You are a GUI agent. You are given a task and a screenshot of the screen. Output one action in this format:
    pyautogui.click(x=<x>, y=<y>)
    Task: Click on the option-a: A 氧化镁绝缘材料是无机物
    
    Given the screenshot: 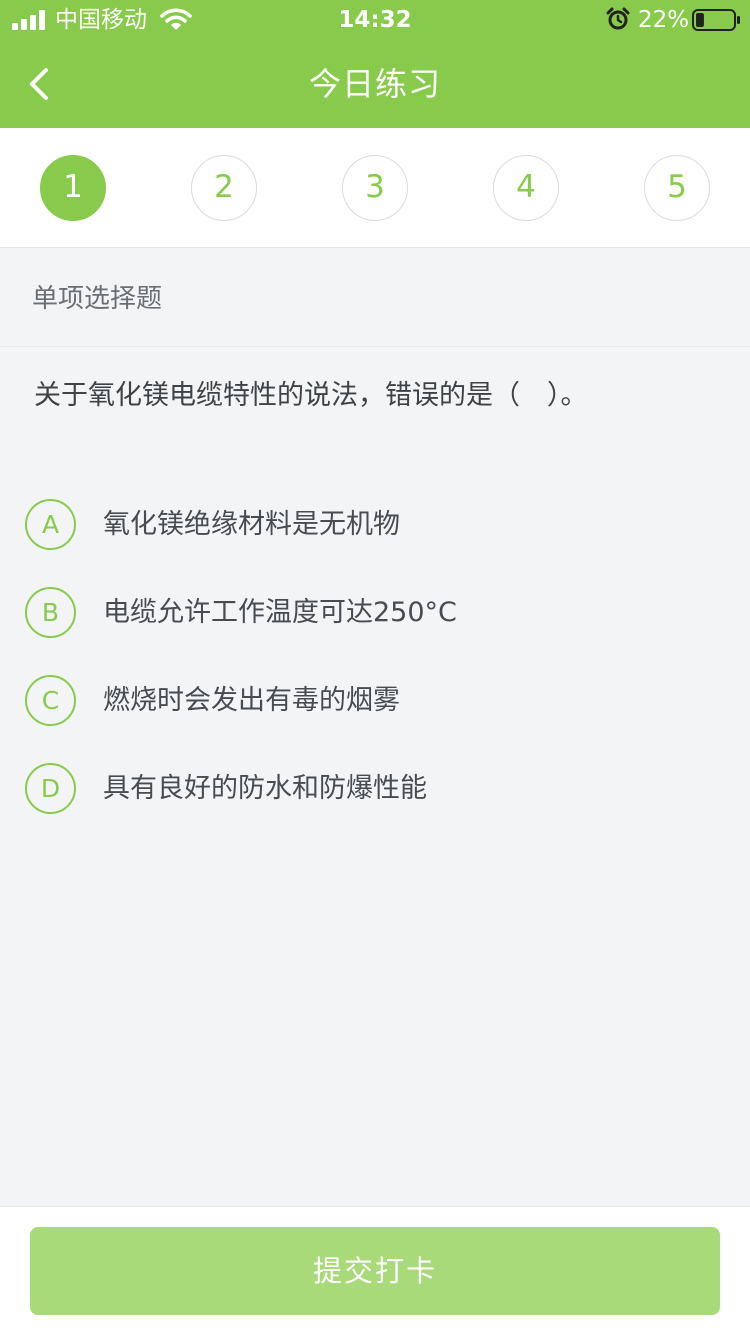 What is the action you would take?
    pyautogui.click(x=375, y=525)
    